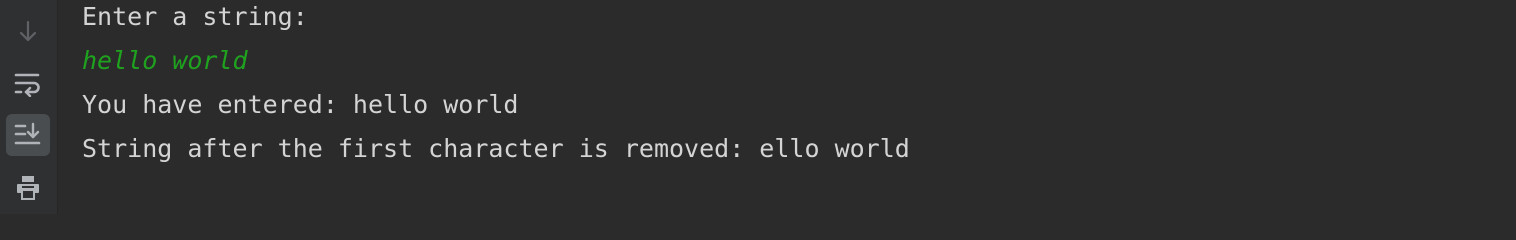 Image resolution: width=1516 pixels, height=240 pixels. I want to click on print-button, so click(28, 188).